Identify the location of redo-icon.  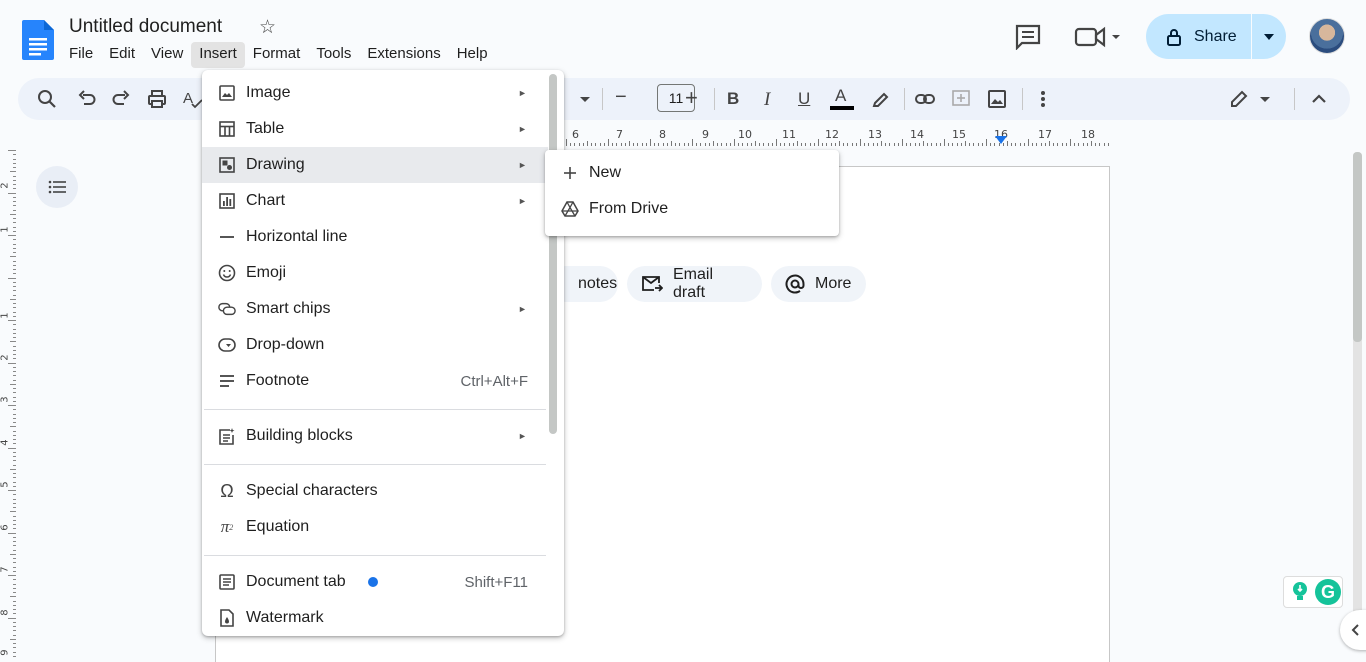
(121, 99).